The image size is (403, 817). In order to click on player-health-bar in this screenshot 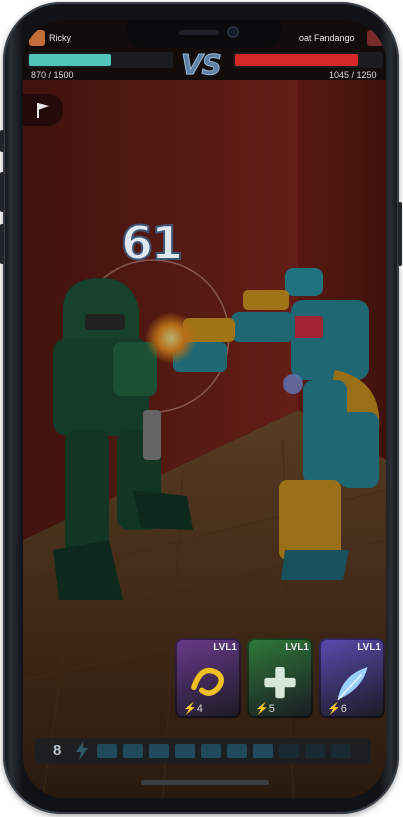, I will do `click(100, 60)`.